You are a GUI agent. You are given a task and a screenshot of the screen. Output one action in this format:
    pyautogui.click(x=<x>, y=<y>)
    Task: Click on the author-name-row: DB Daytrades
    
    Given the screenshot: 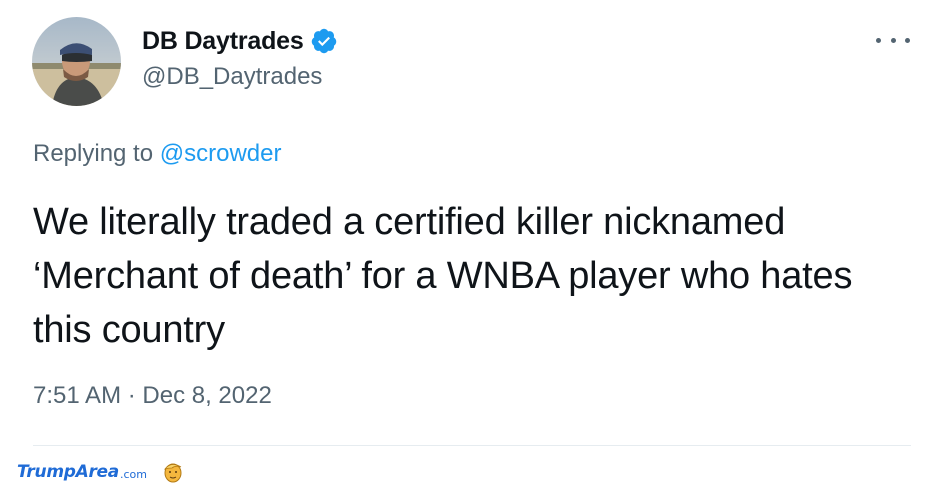 What is the action you would take?
    pyautogui.click(x=240, y=41)
    